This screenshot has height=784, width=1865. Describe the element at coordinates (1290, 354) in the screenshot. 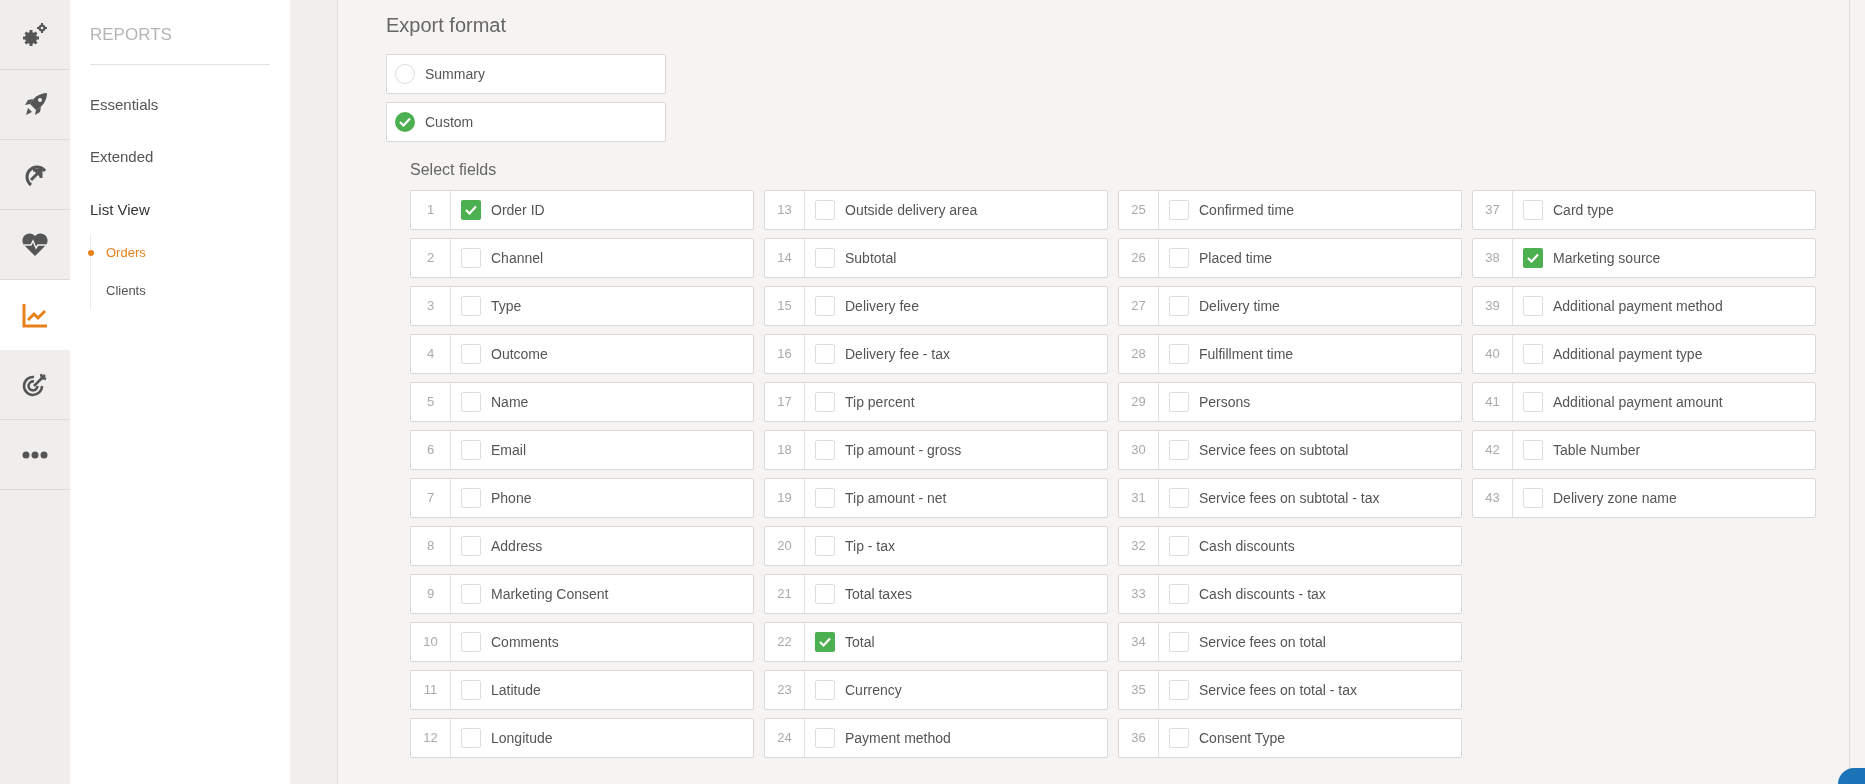

I see `field-option: 28 Fulfillment time` at that location.